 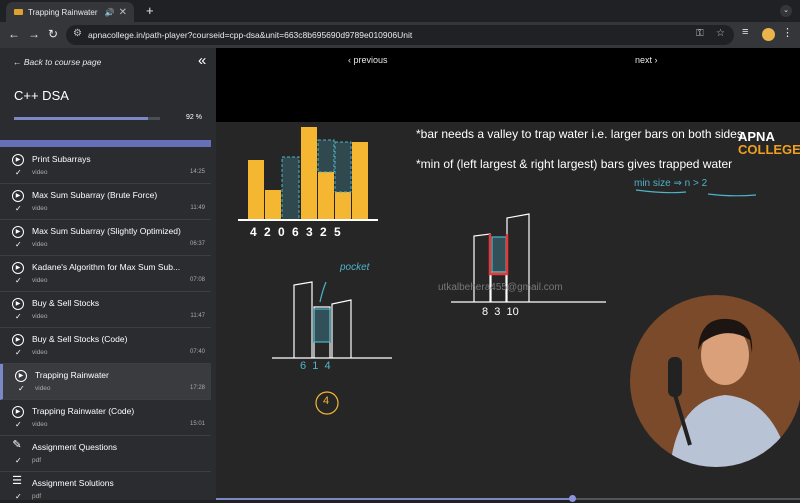 What do you see at coordinates (769, 143) in the screenshot?
I see `apna-college-logo: APNA COLLEGE` at bounding box center [769, 143].